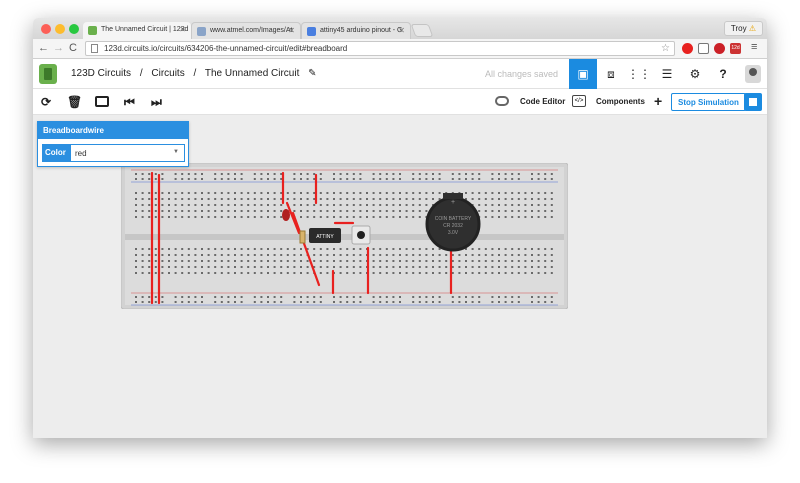 This screenshot has height=483, width=800. What do you see at coordinates (102, 101) in the screenshot?
I see `fit-to-view-icon` at bounding box center [102, 101].